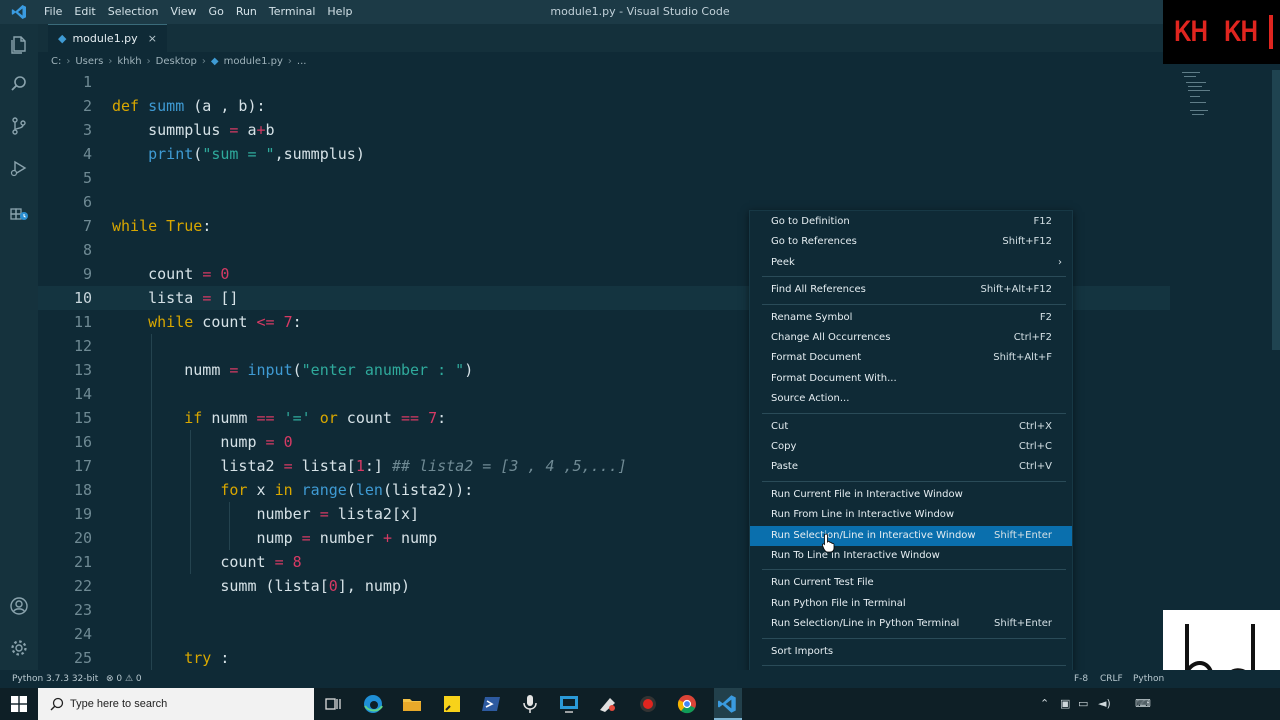 Image resolution: width=1280 pixels, height=720 pixels. I want to click on eol-status: CRLF, so click(1111, 679).